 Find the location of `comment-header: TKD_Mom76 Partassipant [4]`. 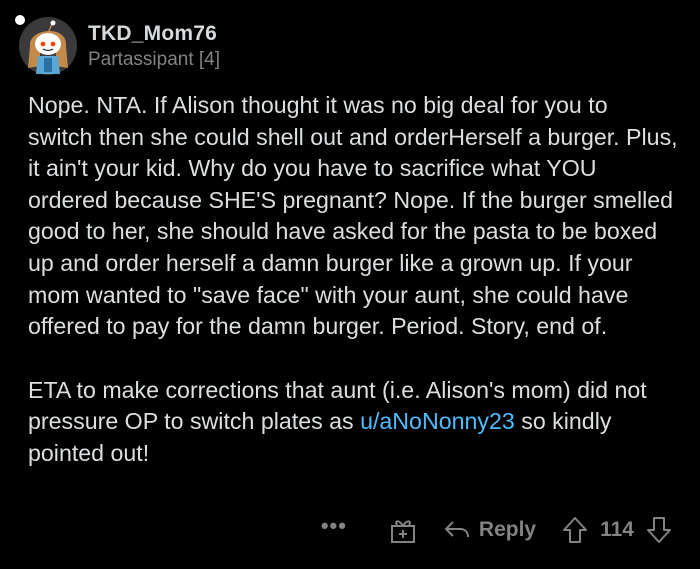

comment-header: TKD_Mom76 Partassipant [4] is located at coordinates (117, 46).